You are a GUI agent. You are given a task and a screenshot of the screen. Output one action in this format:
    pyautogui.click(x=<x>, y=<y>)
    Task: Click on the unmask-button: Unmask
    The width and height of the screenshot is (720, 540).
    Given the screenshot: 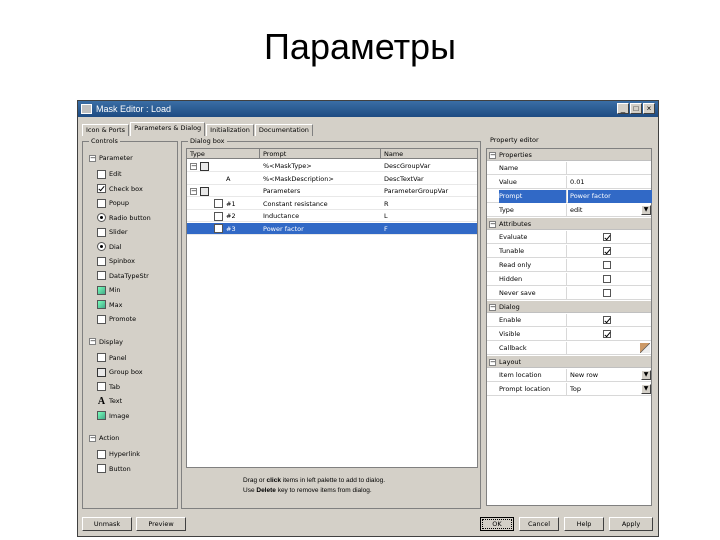 What is the action you would take?
    pyautogui.click(x=107, y=524)
    